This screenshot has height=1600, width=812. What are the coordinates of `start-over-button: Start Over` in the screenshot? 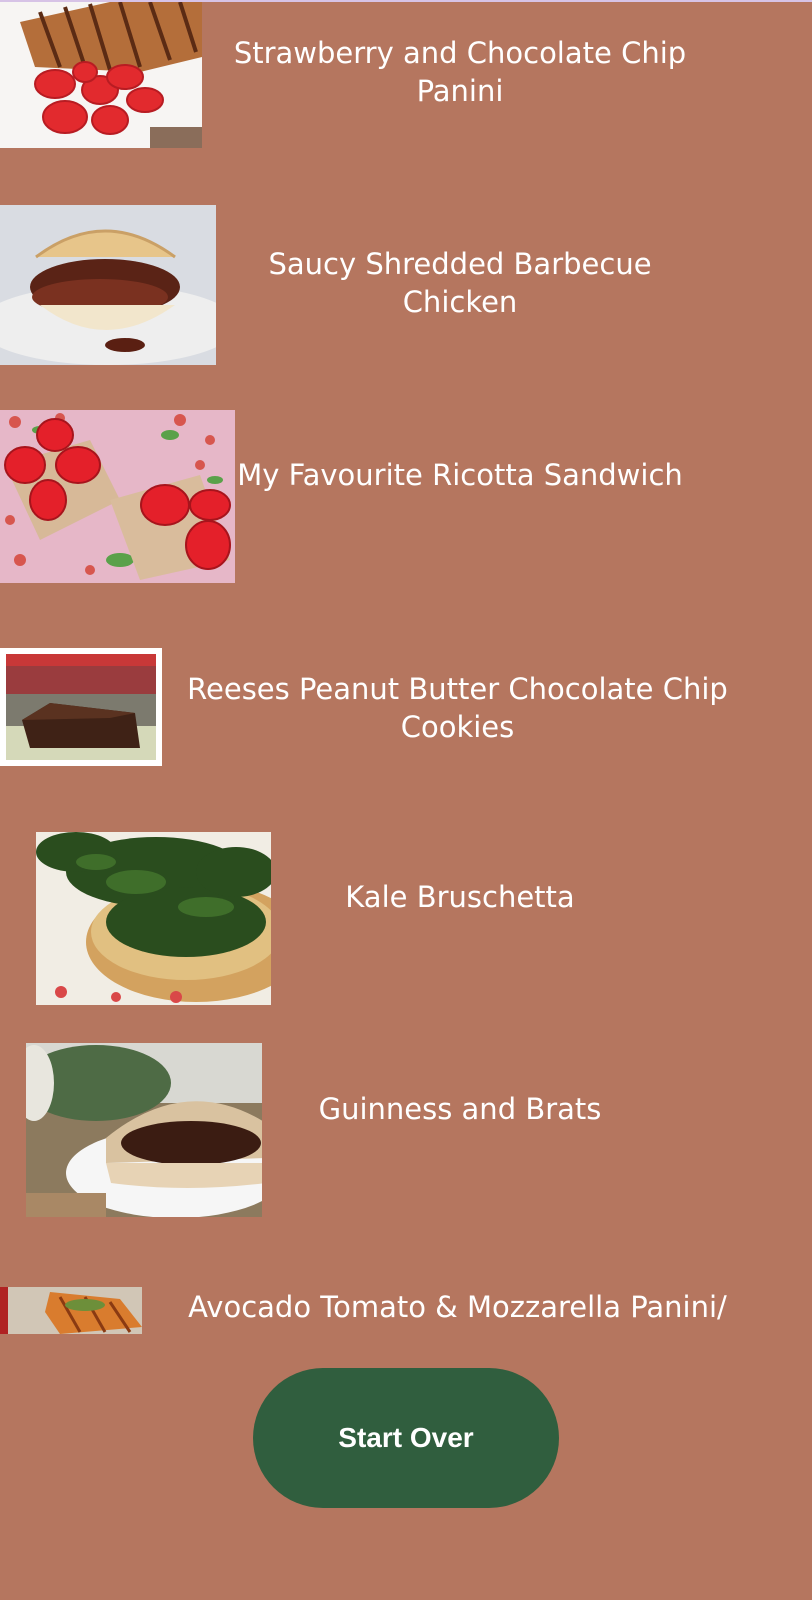 It's located at (406, 1438).